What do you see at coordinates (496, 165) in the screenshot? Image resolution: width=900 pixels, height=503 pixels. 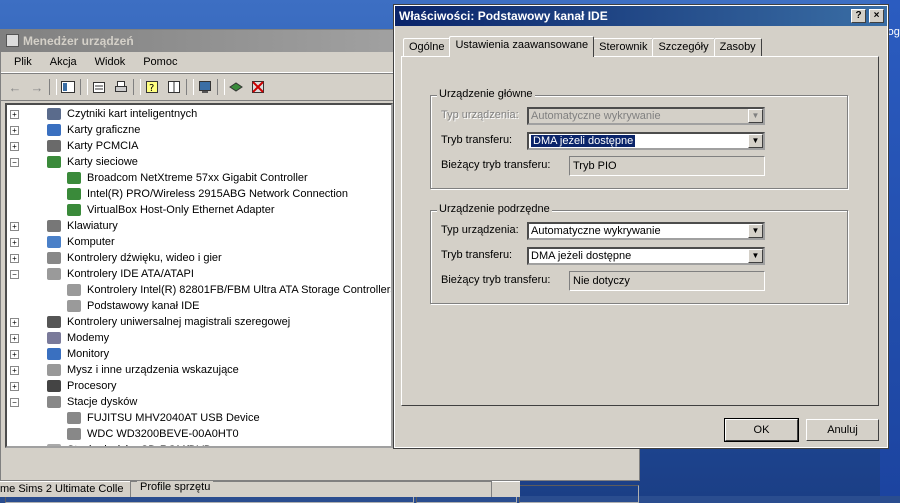 I see `master-current-mode-label: Bieżący tryb transferu:` at bounding box center [496, 165].